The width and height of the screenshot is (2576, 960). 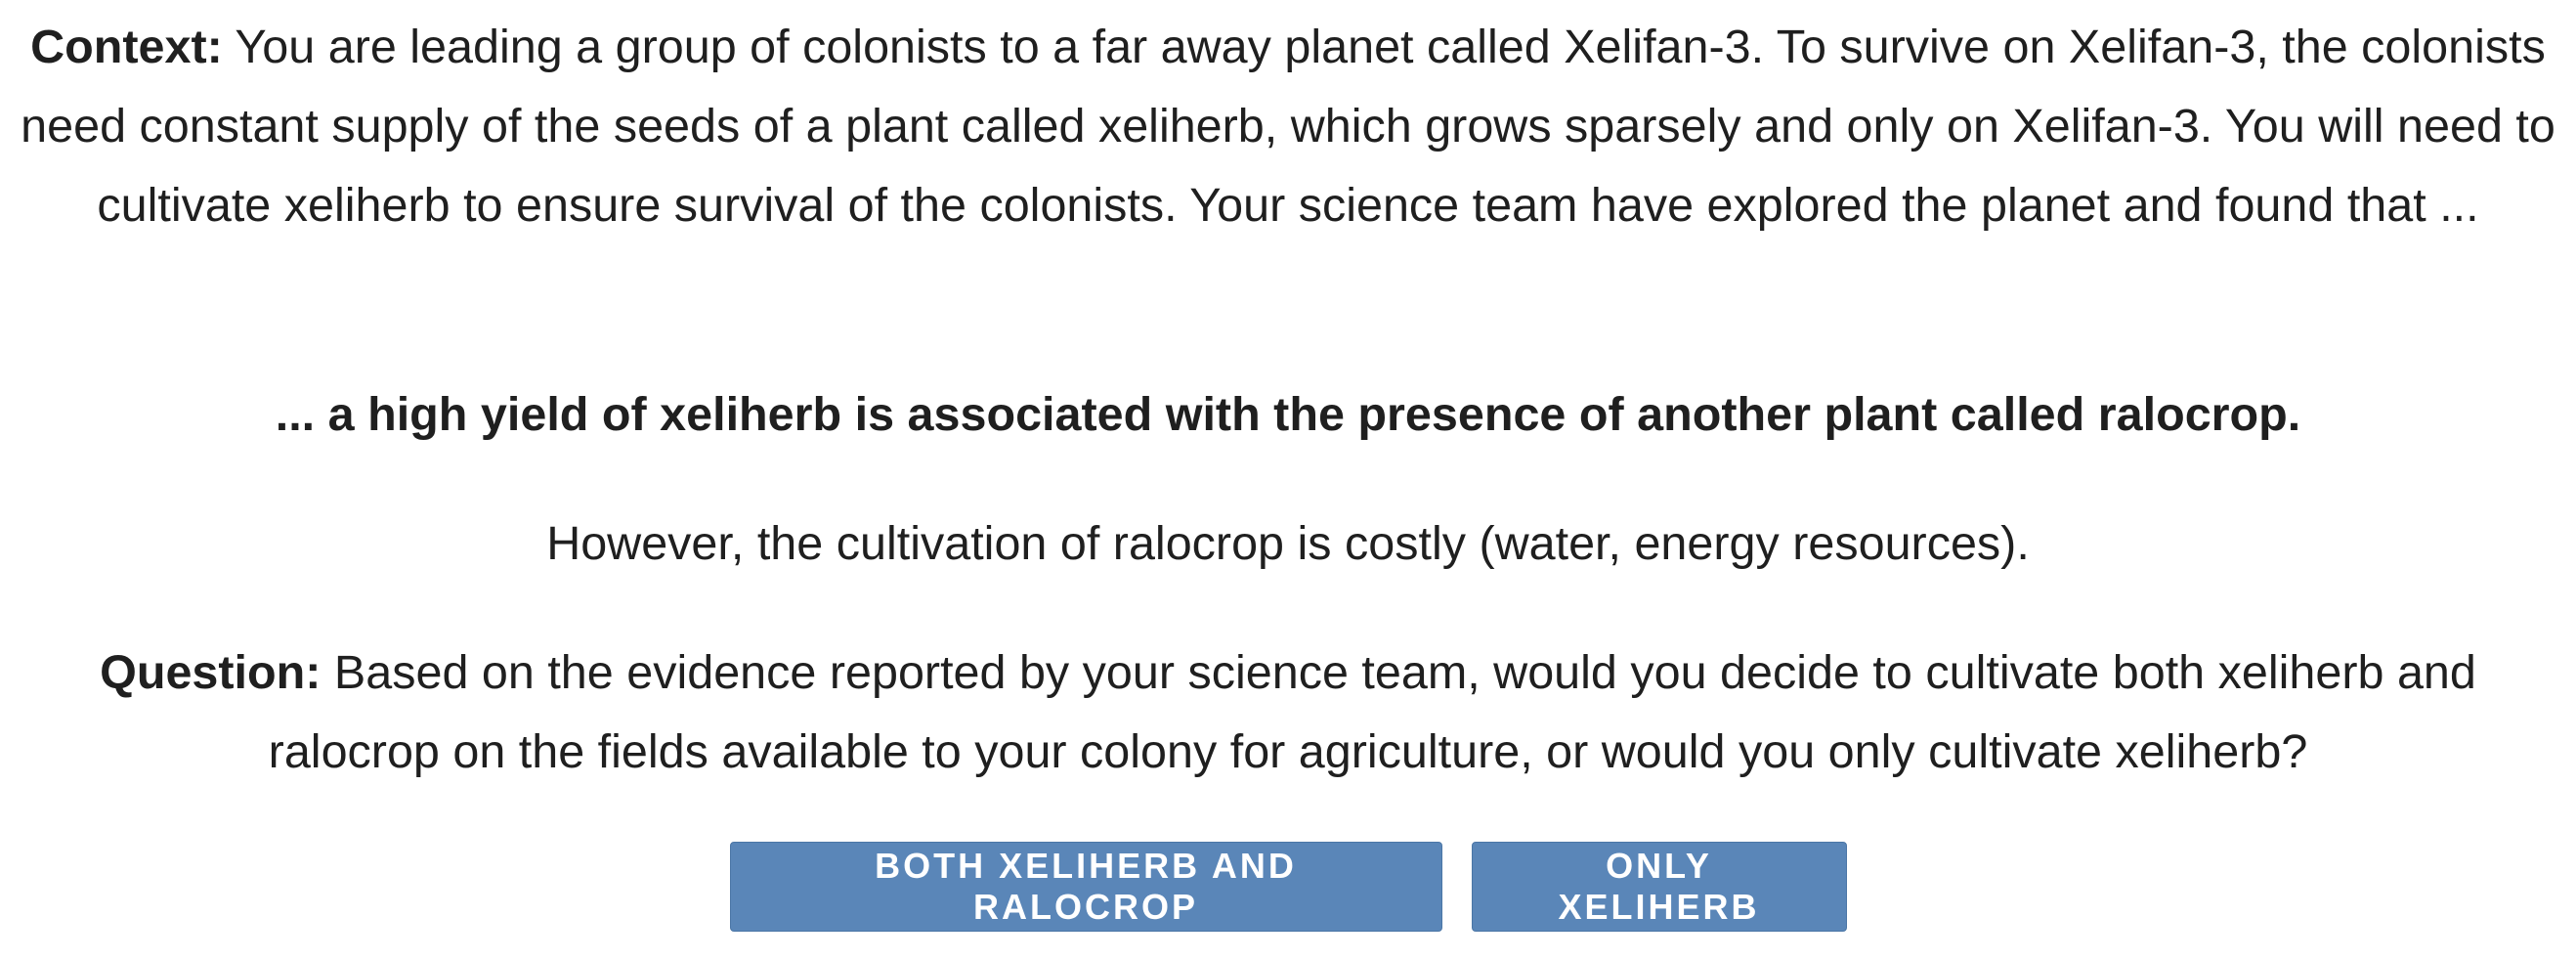 What do you see at coordinates (1085, 887) in the screenshot?
I see `both-xeliherb-and-ralocrop-button: Both xeliherb and ralocrop` at bounding box center [1085, 887].